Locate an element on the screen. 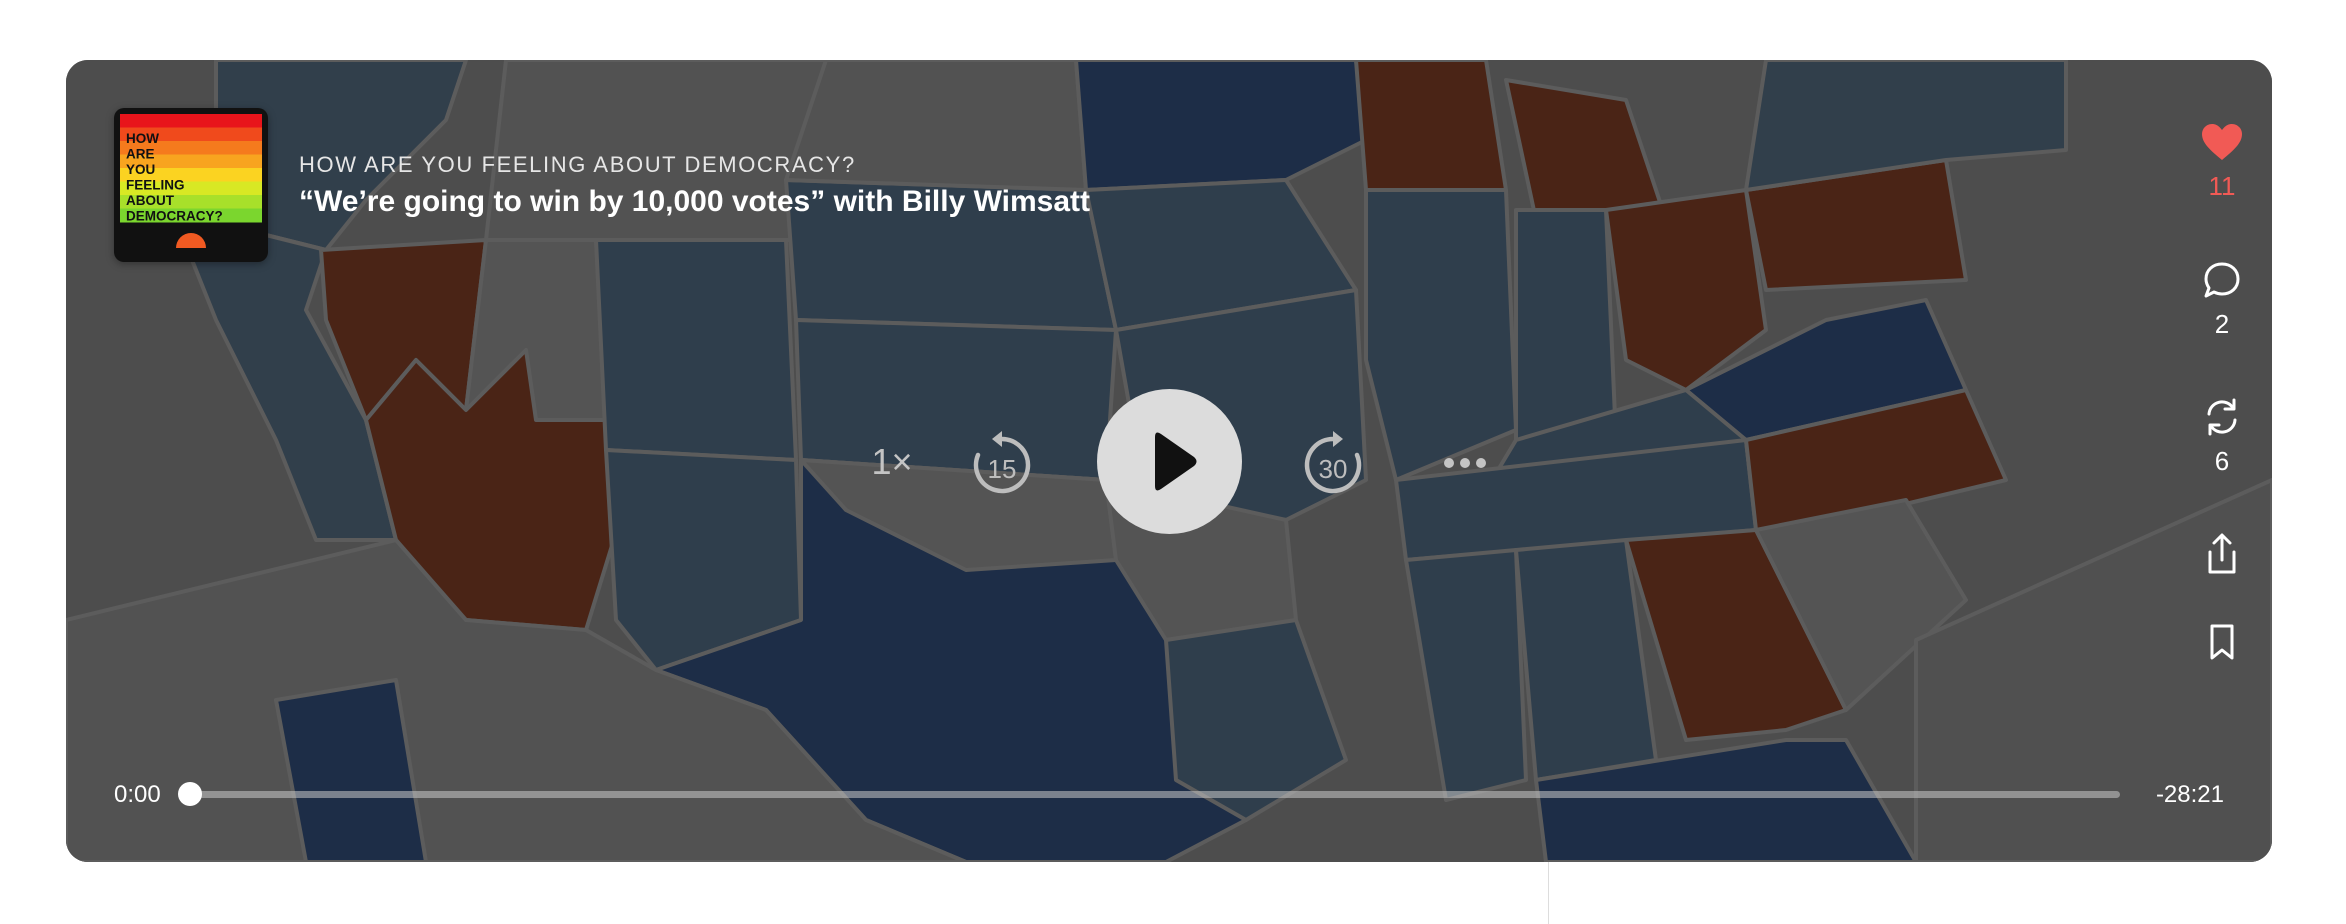 Image resolution: width=2346 pixels, height=924 pixels. artwork-text-line: YOU is located at coordinates (140, 169).